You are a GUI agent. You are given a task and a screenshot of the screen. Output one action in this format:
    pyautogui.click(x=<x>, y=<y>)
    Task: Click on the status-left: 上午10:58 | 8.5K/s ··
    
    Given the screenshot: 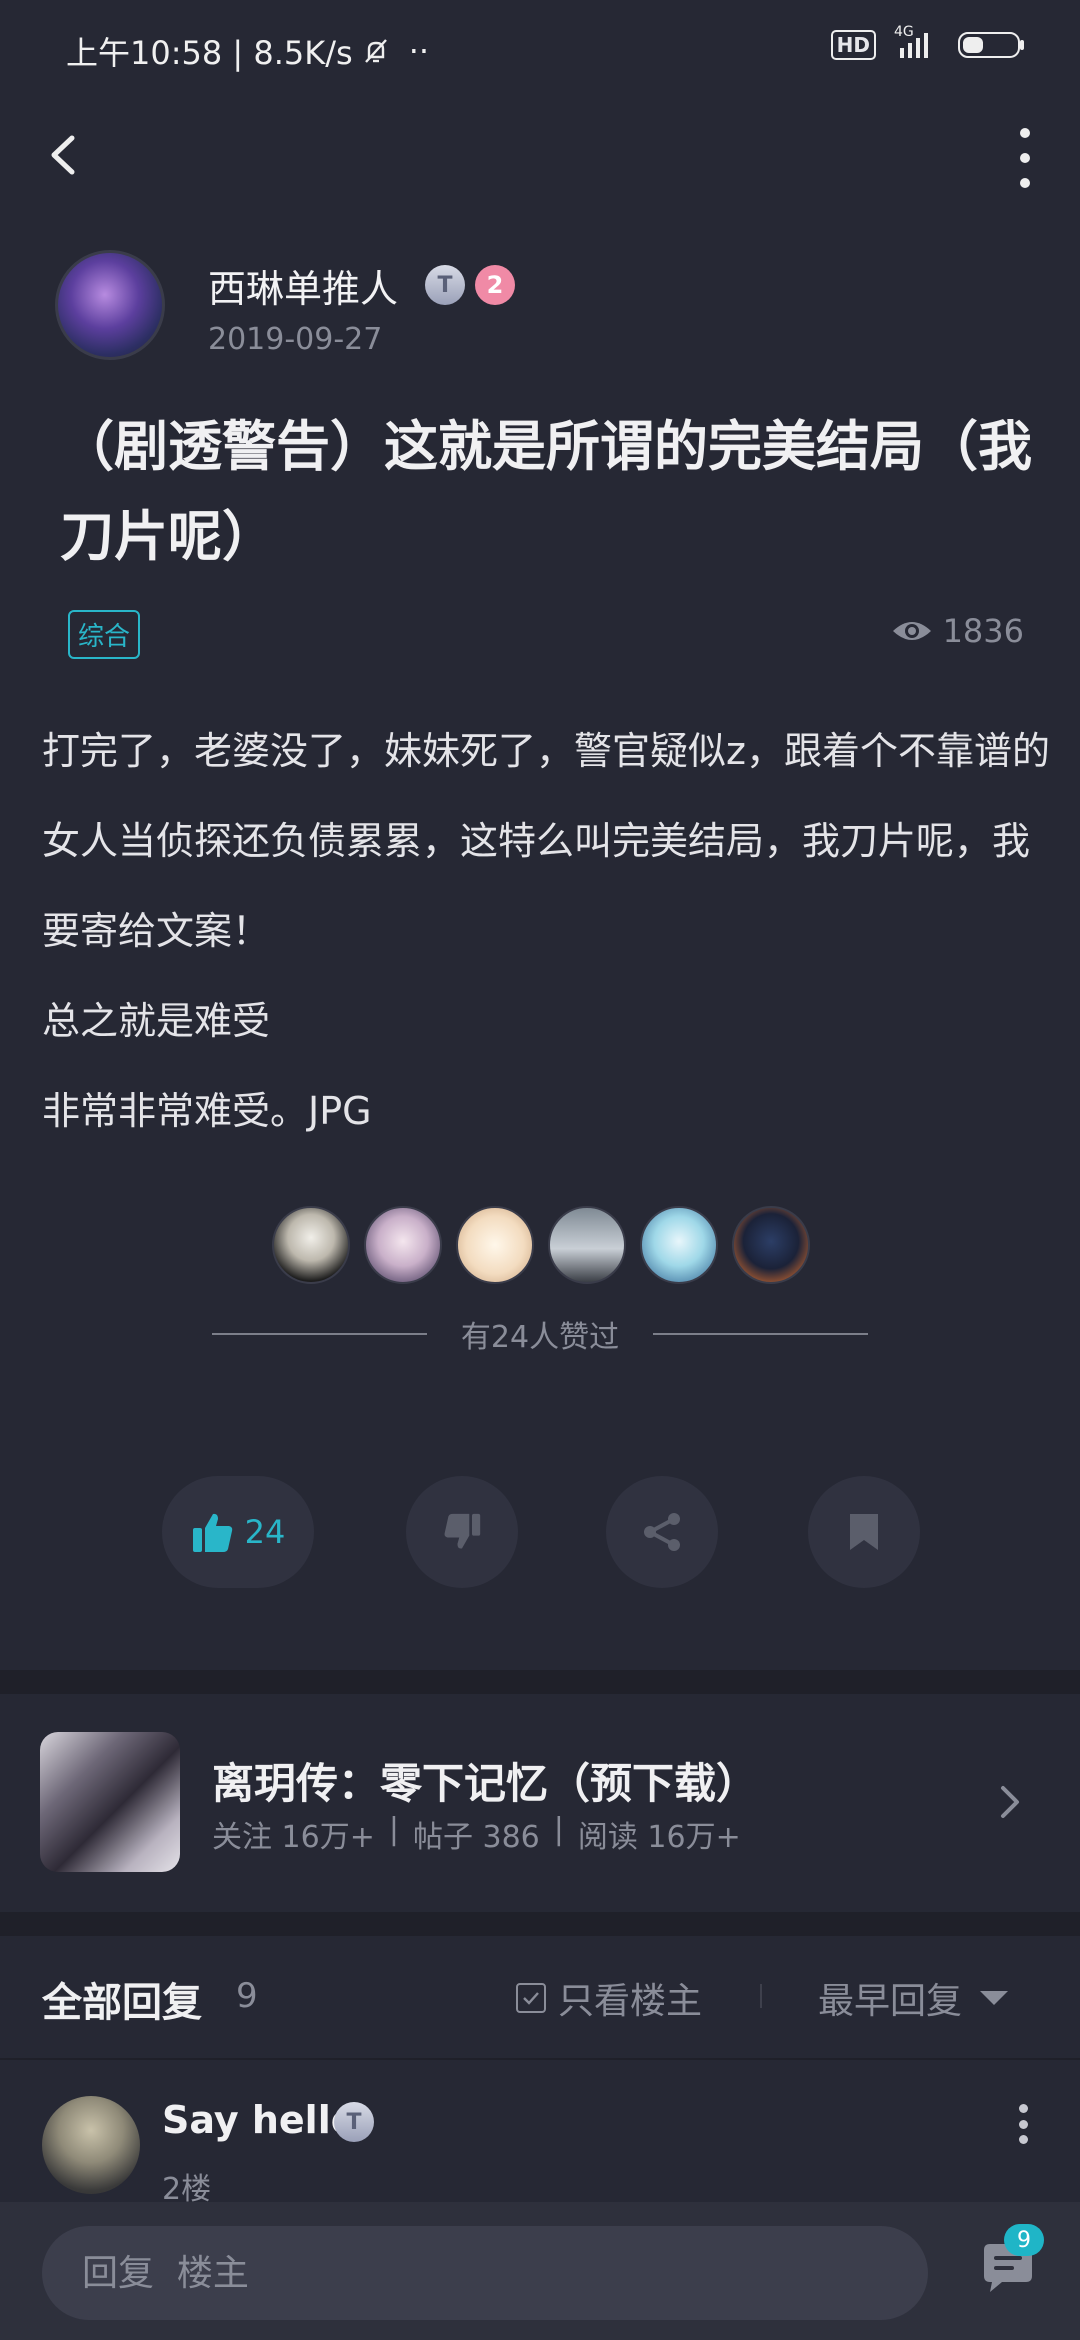 What is the action you would take?
    pyautogui.click(x=247, y=51)
    